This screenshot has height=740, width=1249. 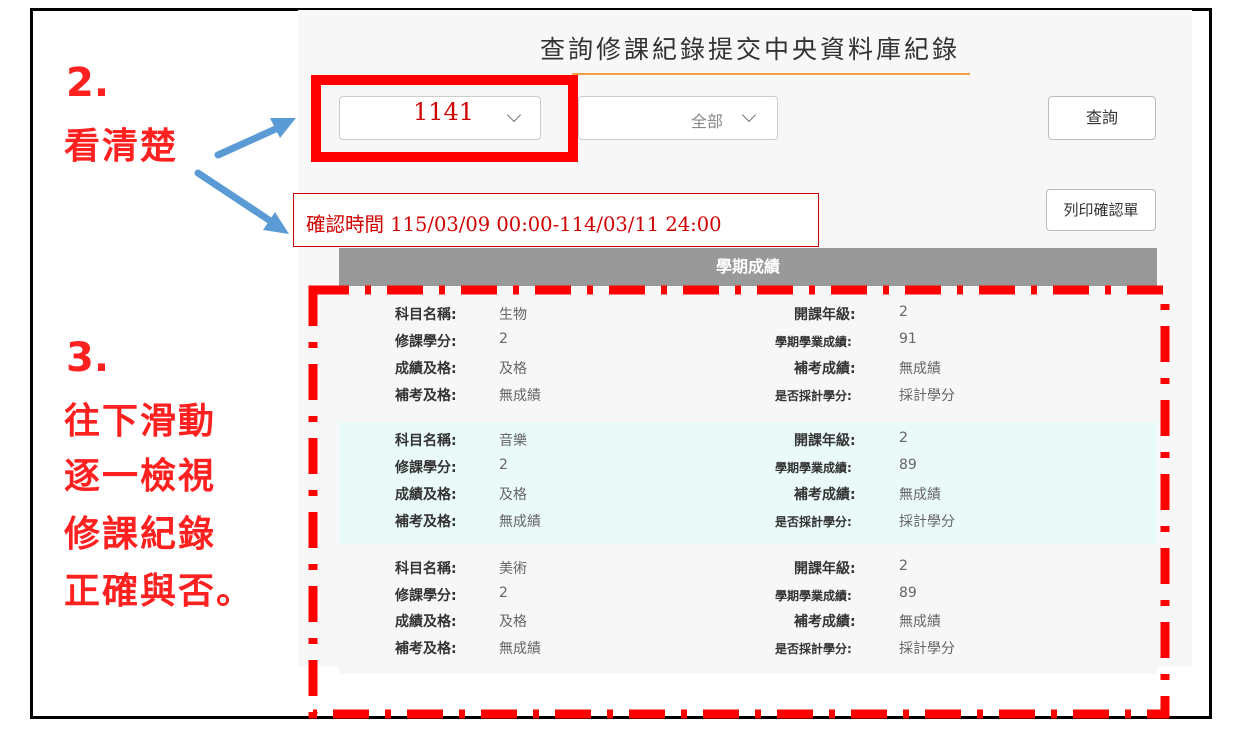 What do you see at coordinates (140, 476) in the screenshot?
I see `step3-line: 逐一檢視` at bounding box center [140, 476].